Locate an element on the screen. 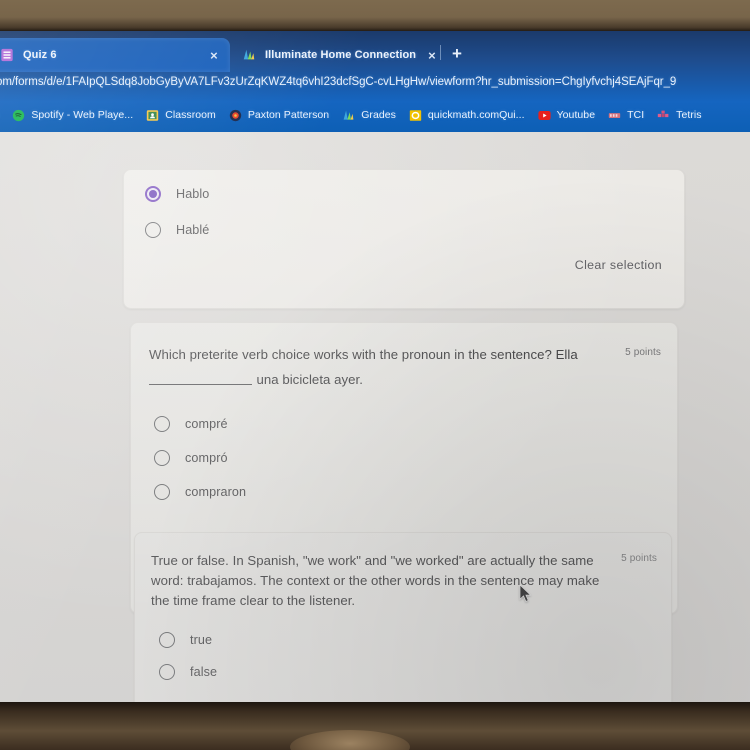 The width and height of the screenshot is (750, 750). option-label: Hablo is located at coordinates (193, 194).